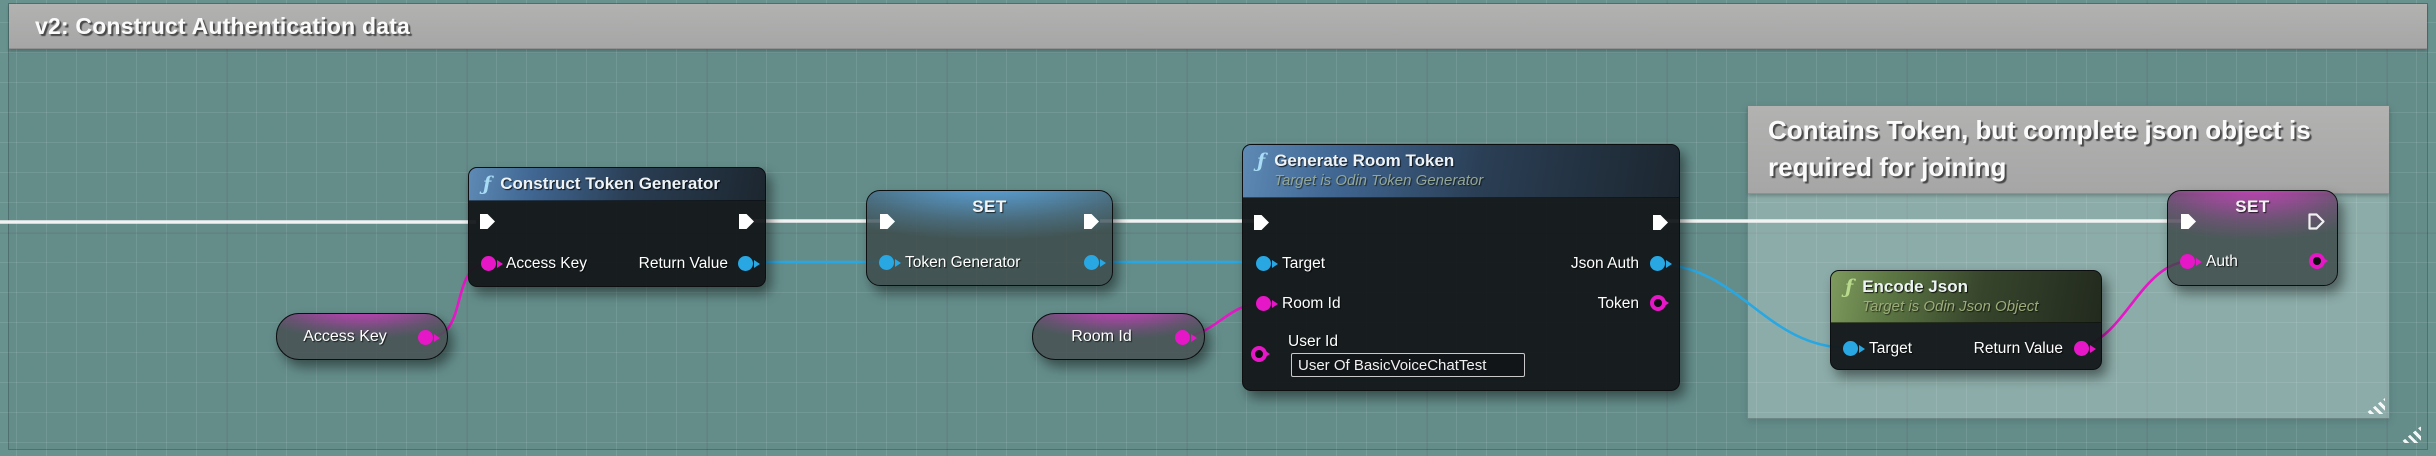 The height and width of the screenshot is (456, 2436). Describe the element at coordinates (2252, 238) in the screenshot. I see `node-set-auth: SET Auth` at that location.